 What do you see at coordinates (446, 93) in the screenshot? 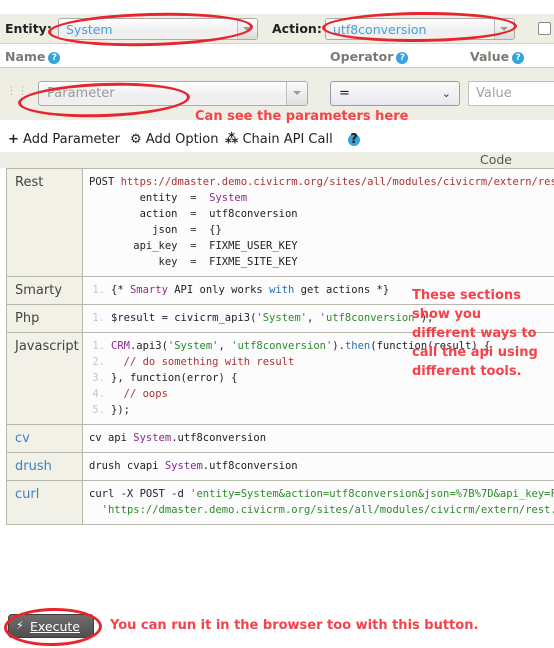
I see `chevron-down-icon: ⌄` at bounding box center [446, 93].